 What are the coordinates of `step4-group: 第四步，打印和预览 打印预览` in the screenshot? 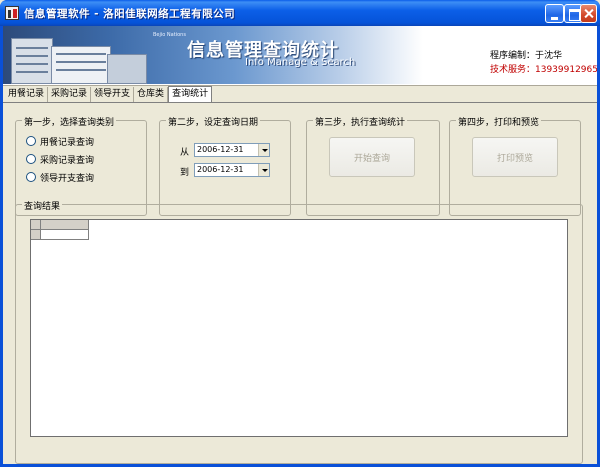 It's located at (515, 165).